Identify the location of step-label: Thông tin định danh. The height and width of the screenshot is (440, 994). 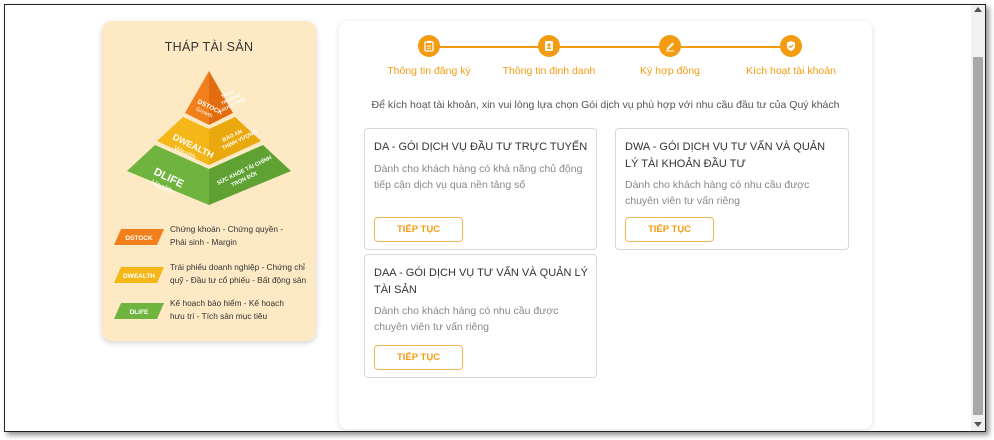
(549, 71).